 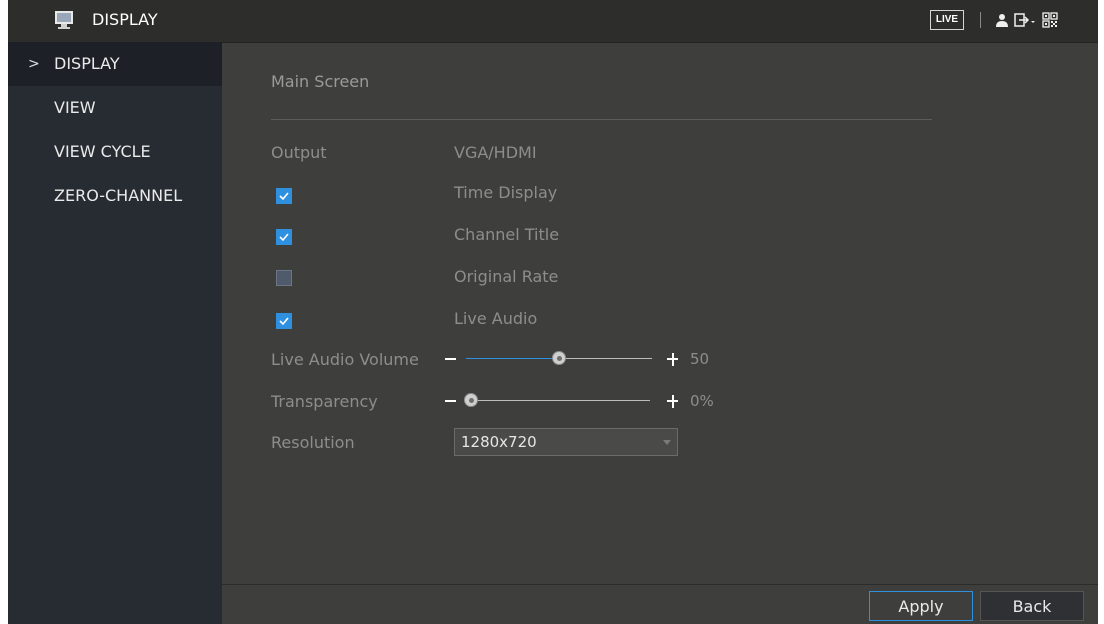 I want to click on volume-slider-handle, so click(x=559, y=358).